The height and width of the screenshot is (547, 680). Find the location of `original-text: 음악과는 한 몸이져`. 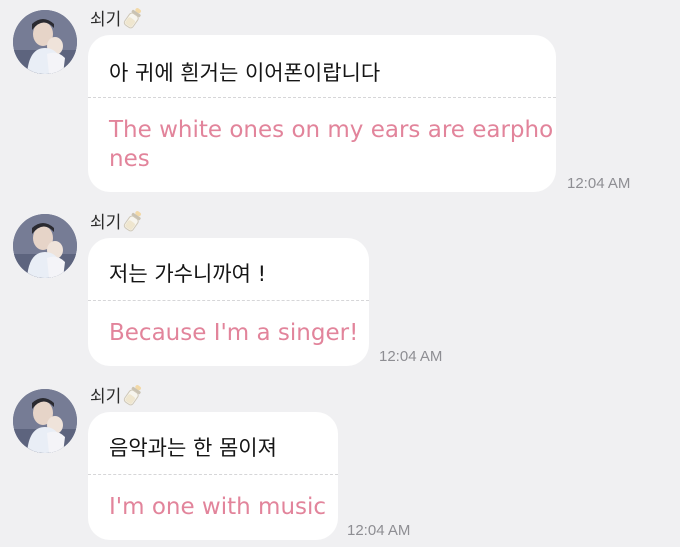

original-text: 음악과는 한 몸이져 is located at coordinates (193, 448).